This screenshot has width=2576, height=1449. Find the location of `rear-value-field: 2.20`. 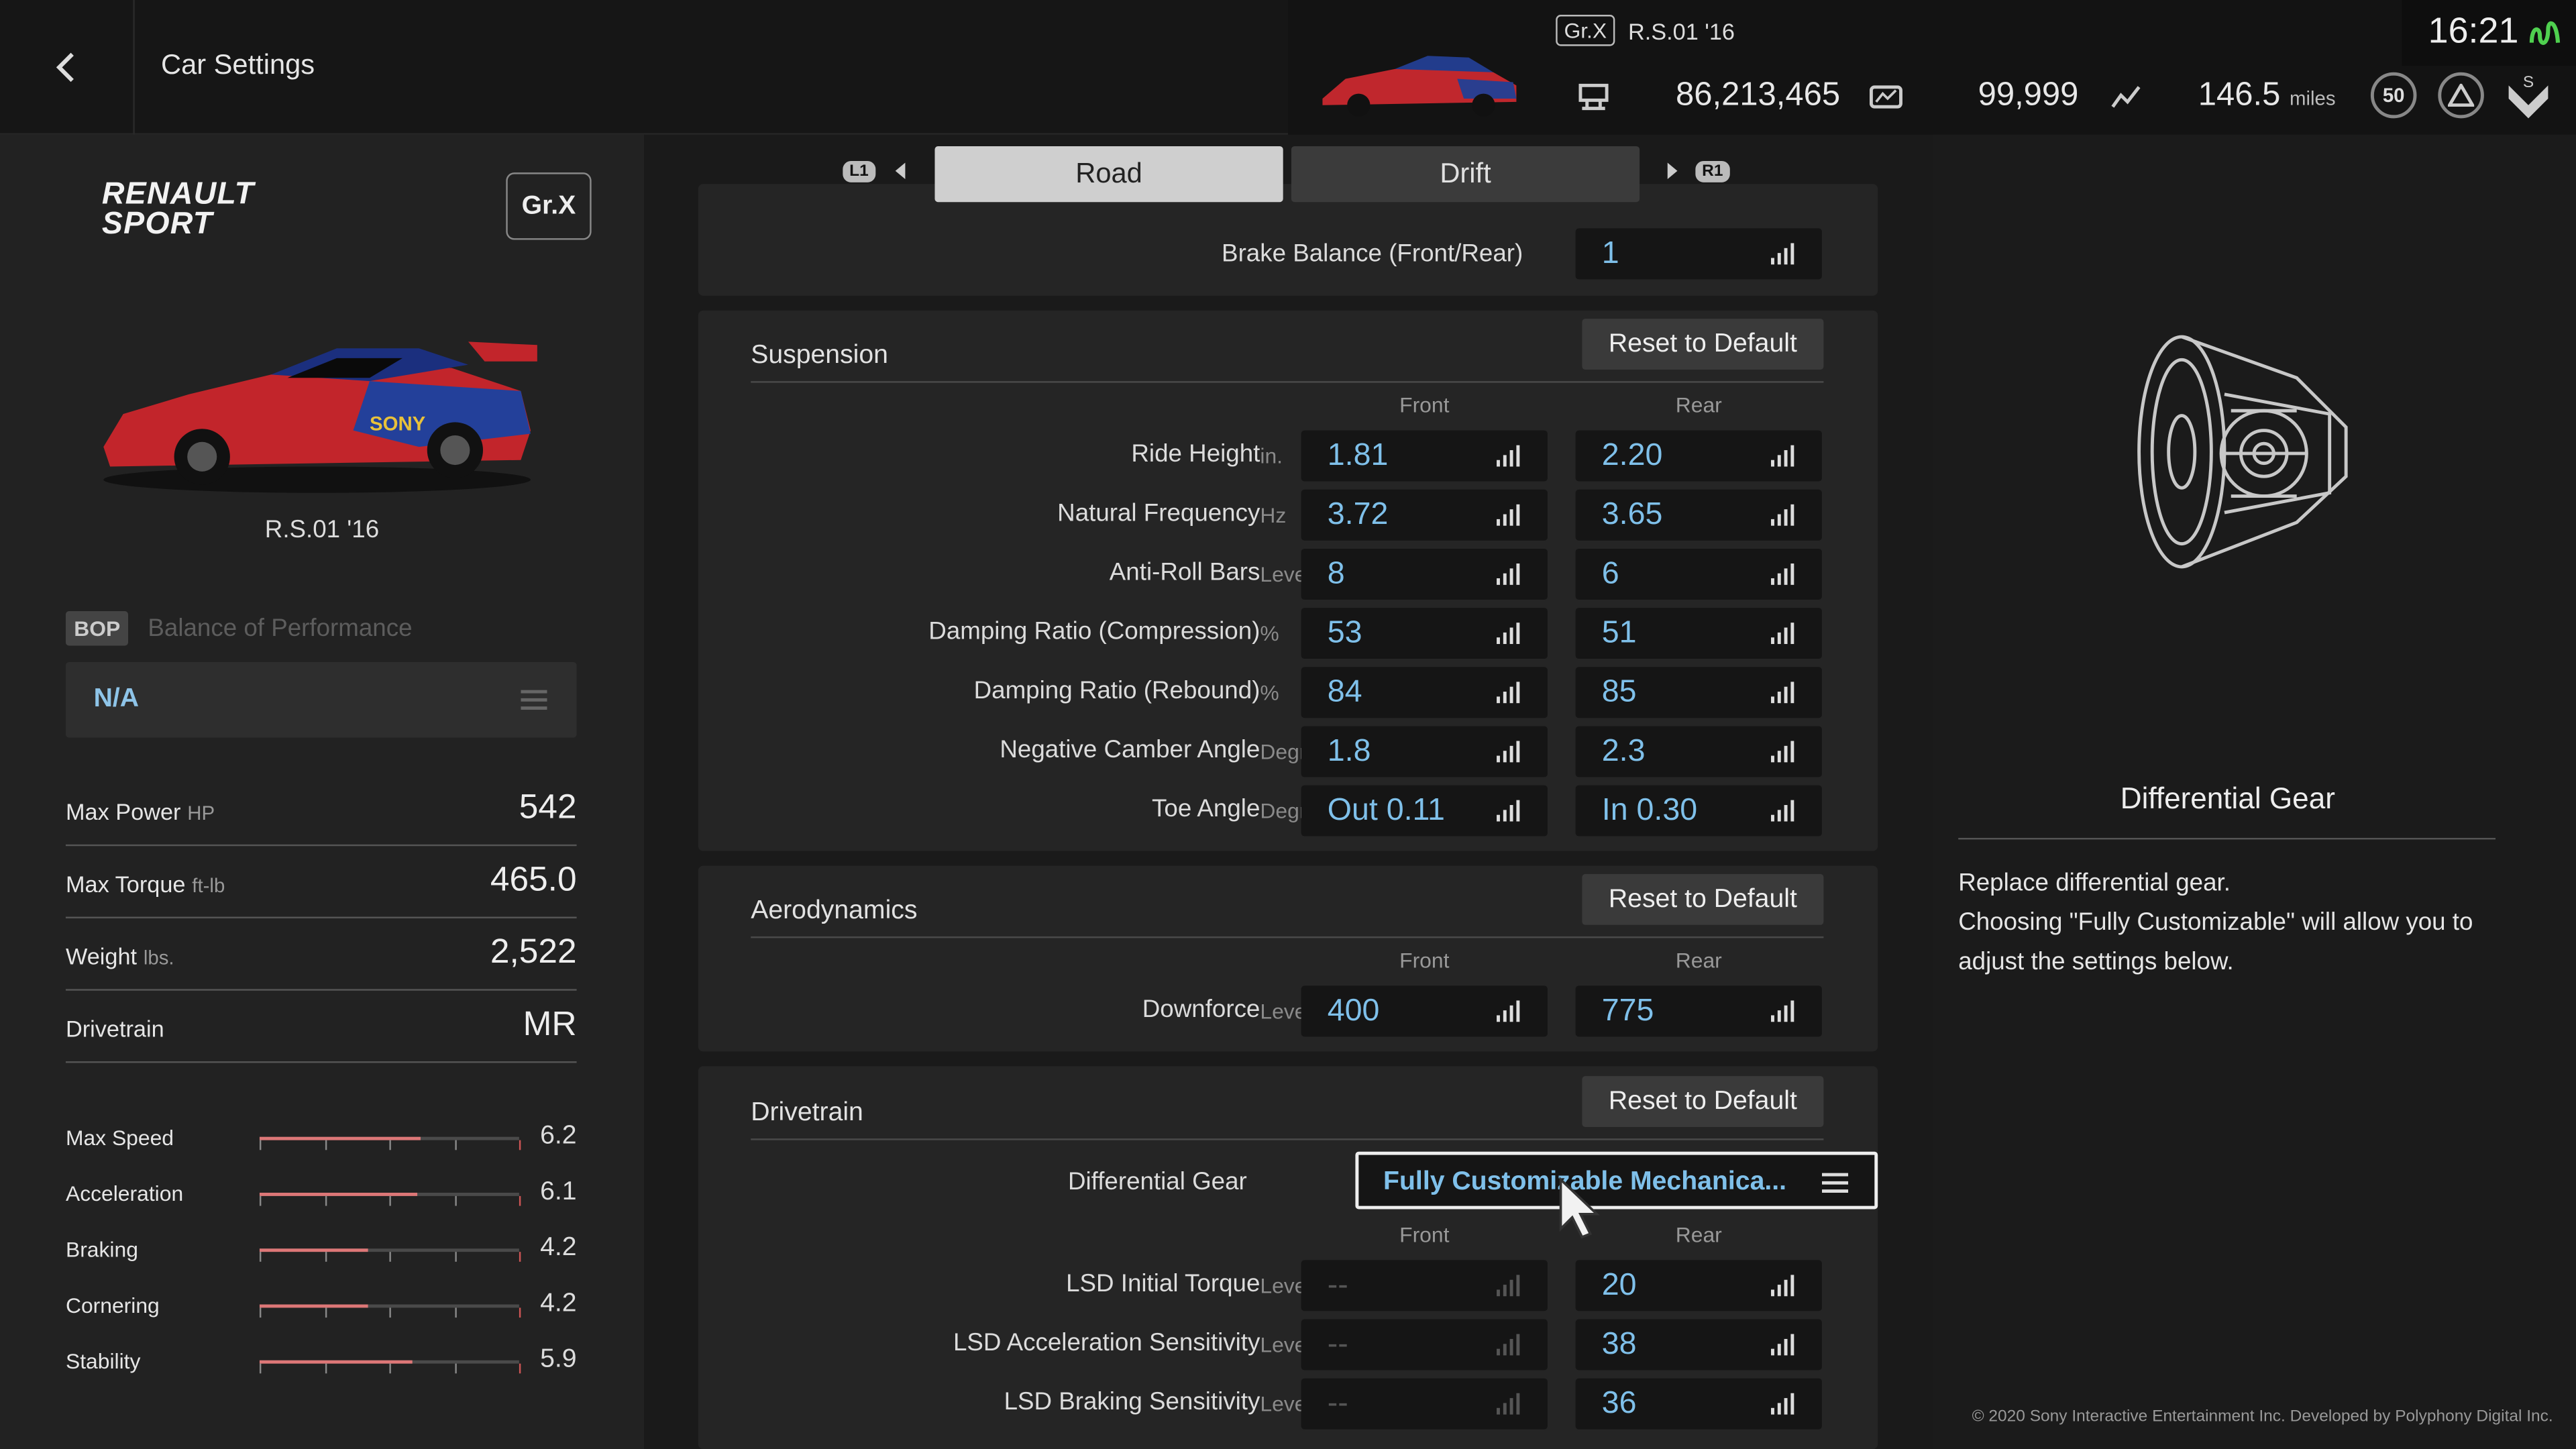

rear-value-field: 2.20 is located at coordinates (1698, 456).